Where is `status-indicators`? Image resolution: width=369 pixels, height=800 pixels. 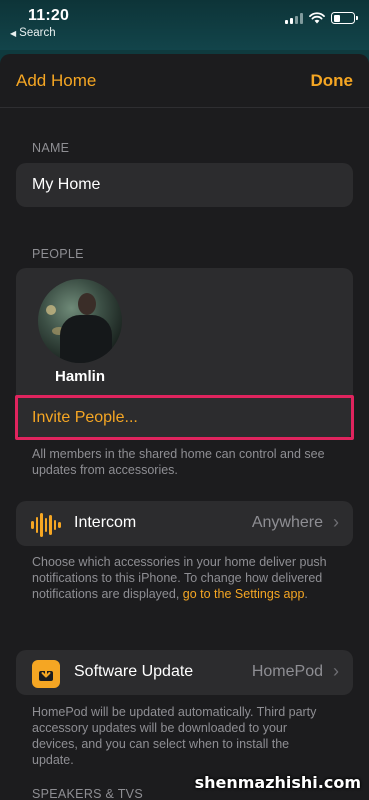
status-indicators is located at coordinates (321, 18).